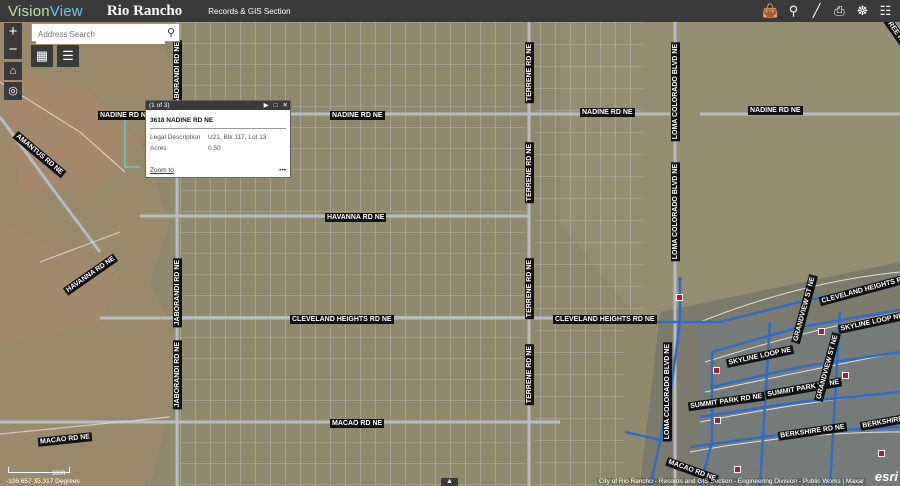  I want to click on basemap-gallery-button: ▦, so click(42, 56).